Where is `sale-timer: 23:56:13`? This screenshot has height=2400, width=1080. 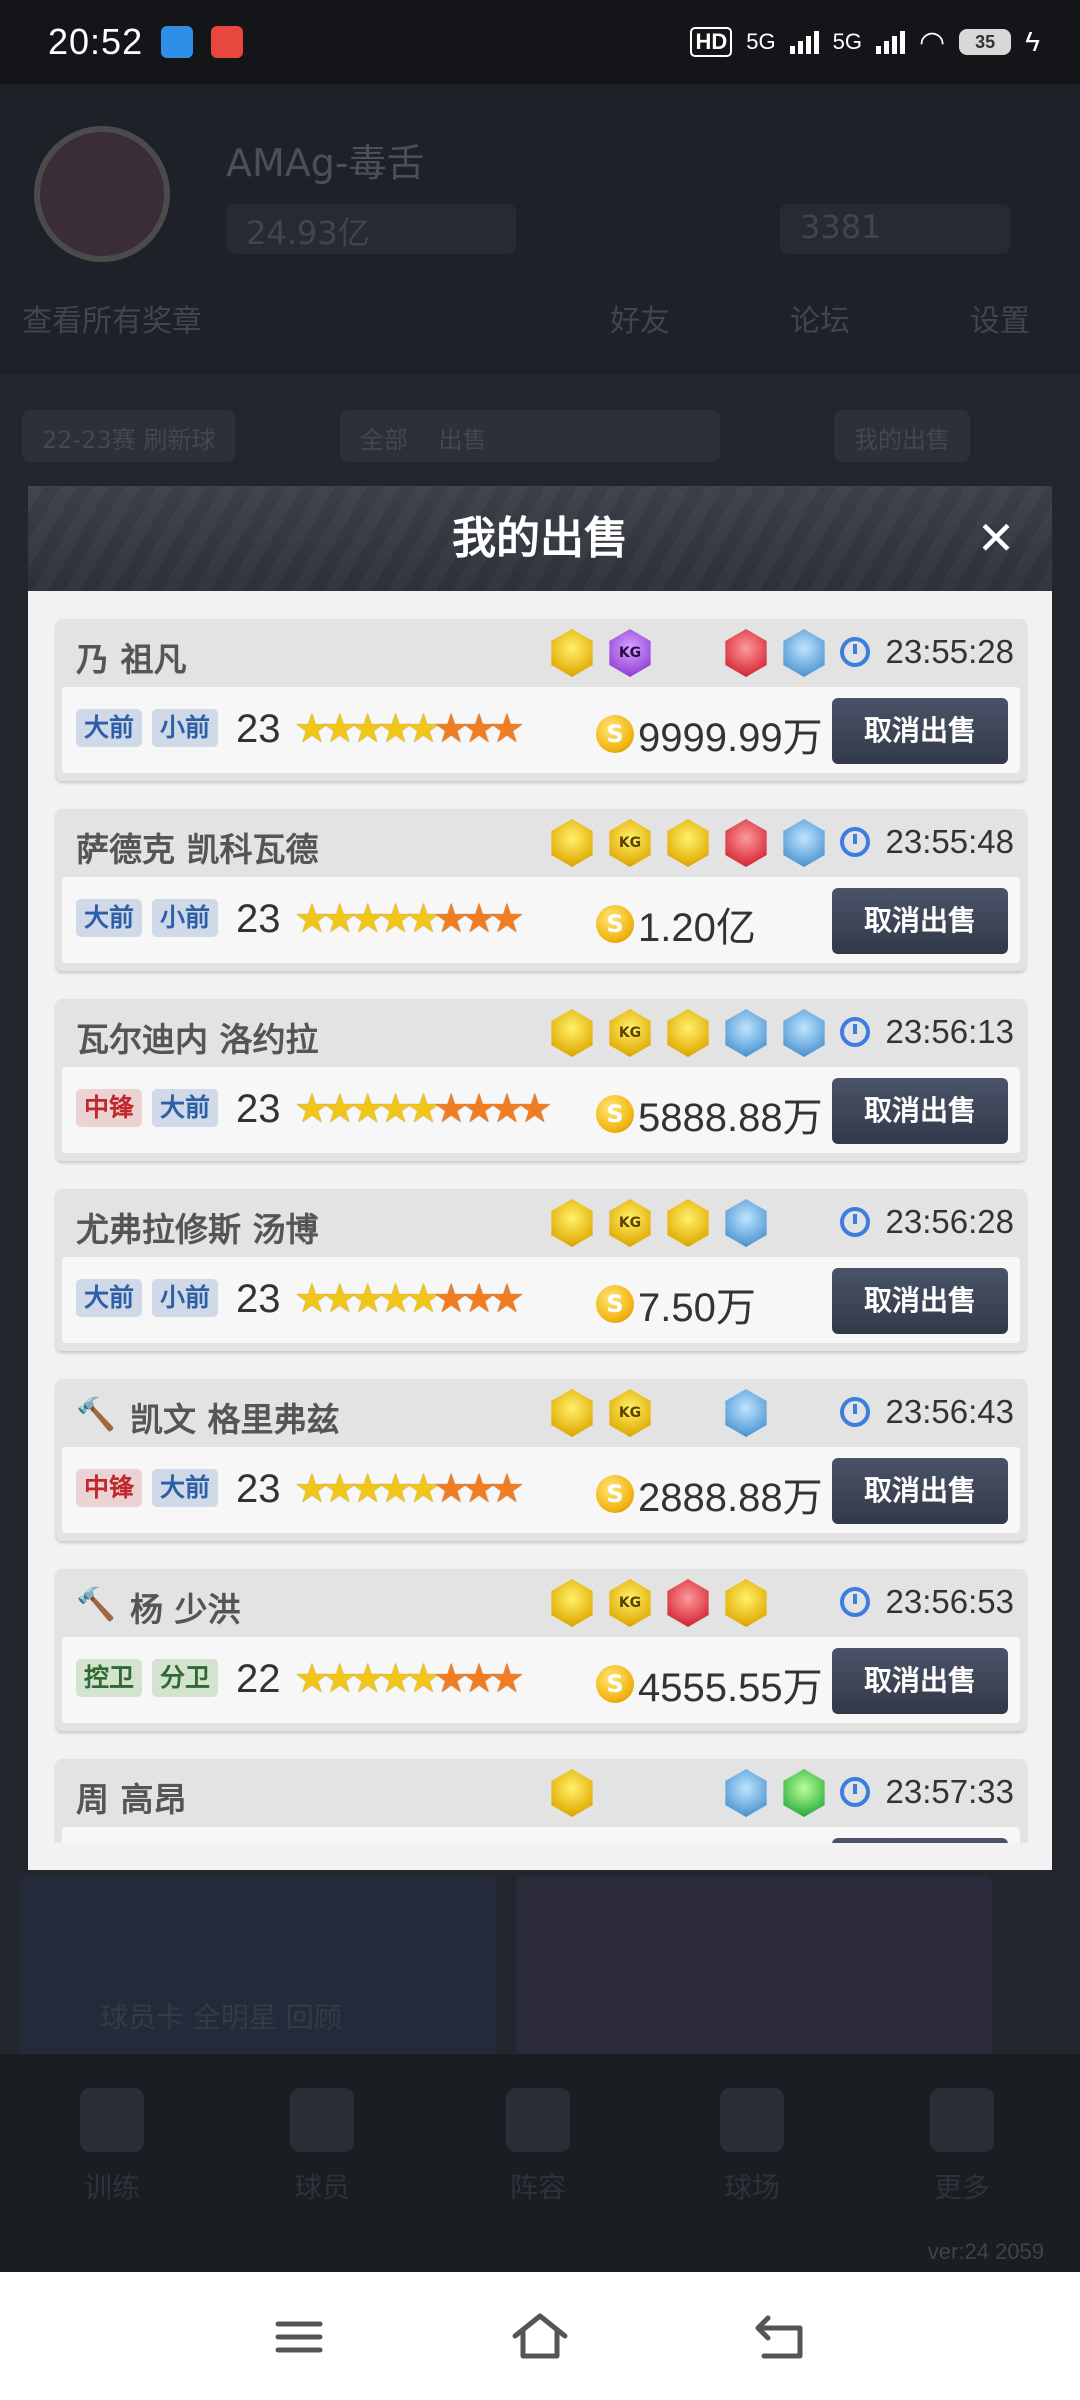 sale-timer: 23:56:13 is located at coordinates (926, 1032).